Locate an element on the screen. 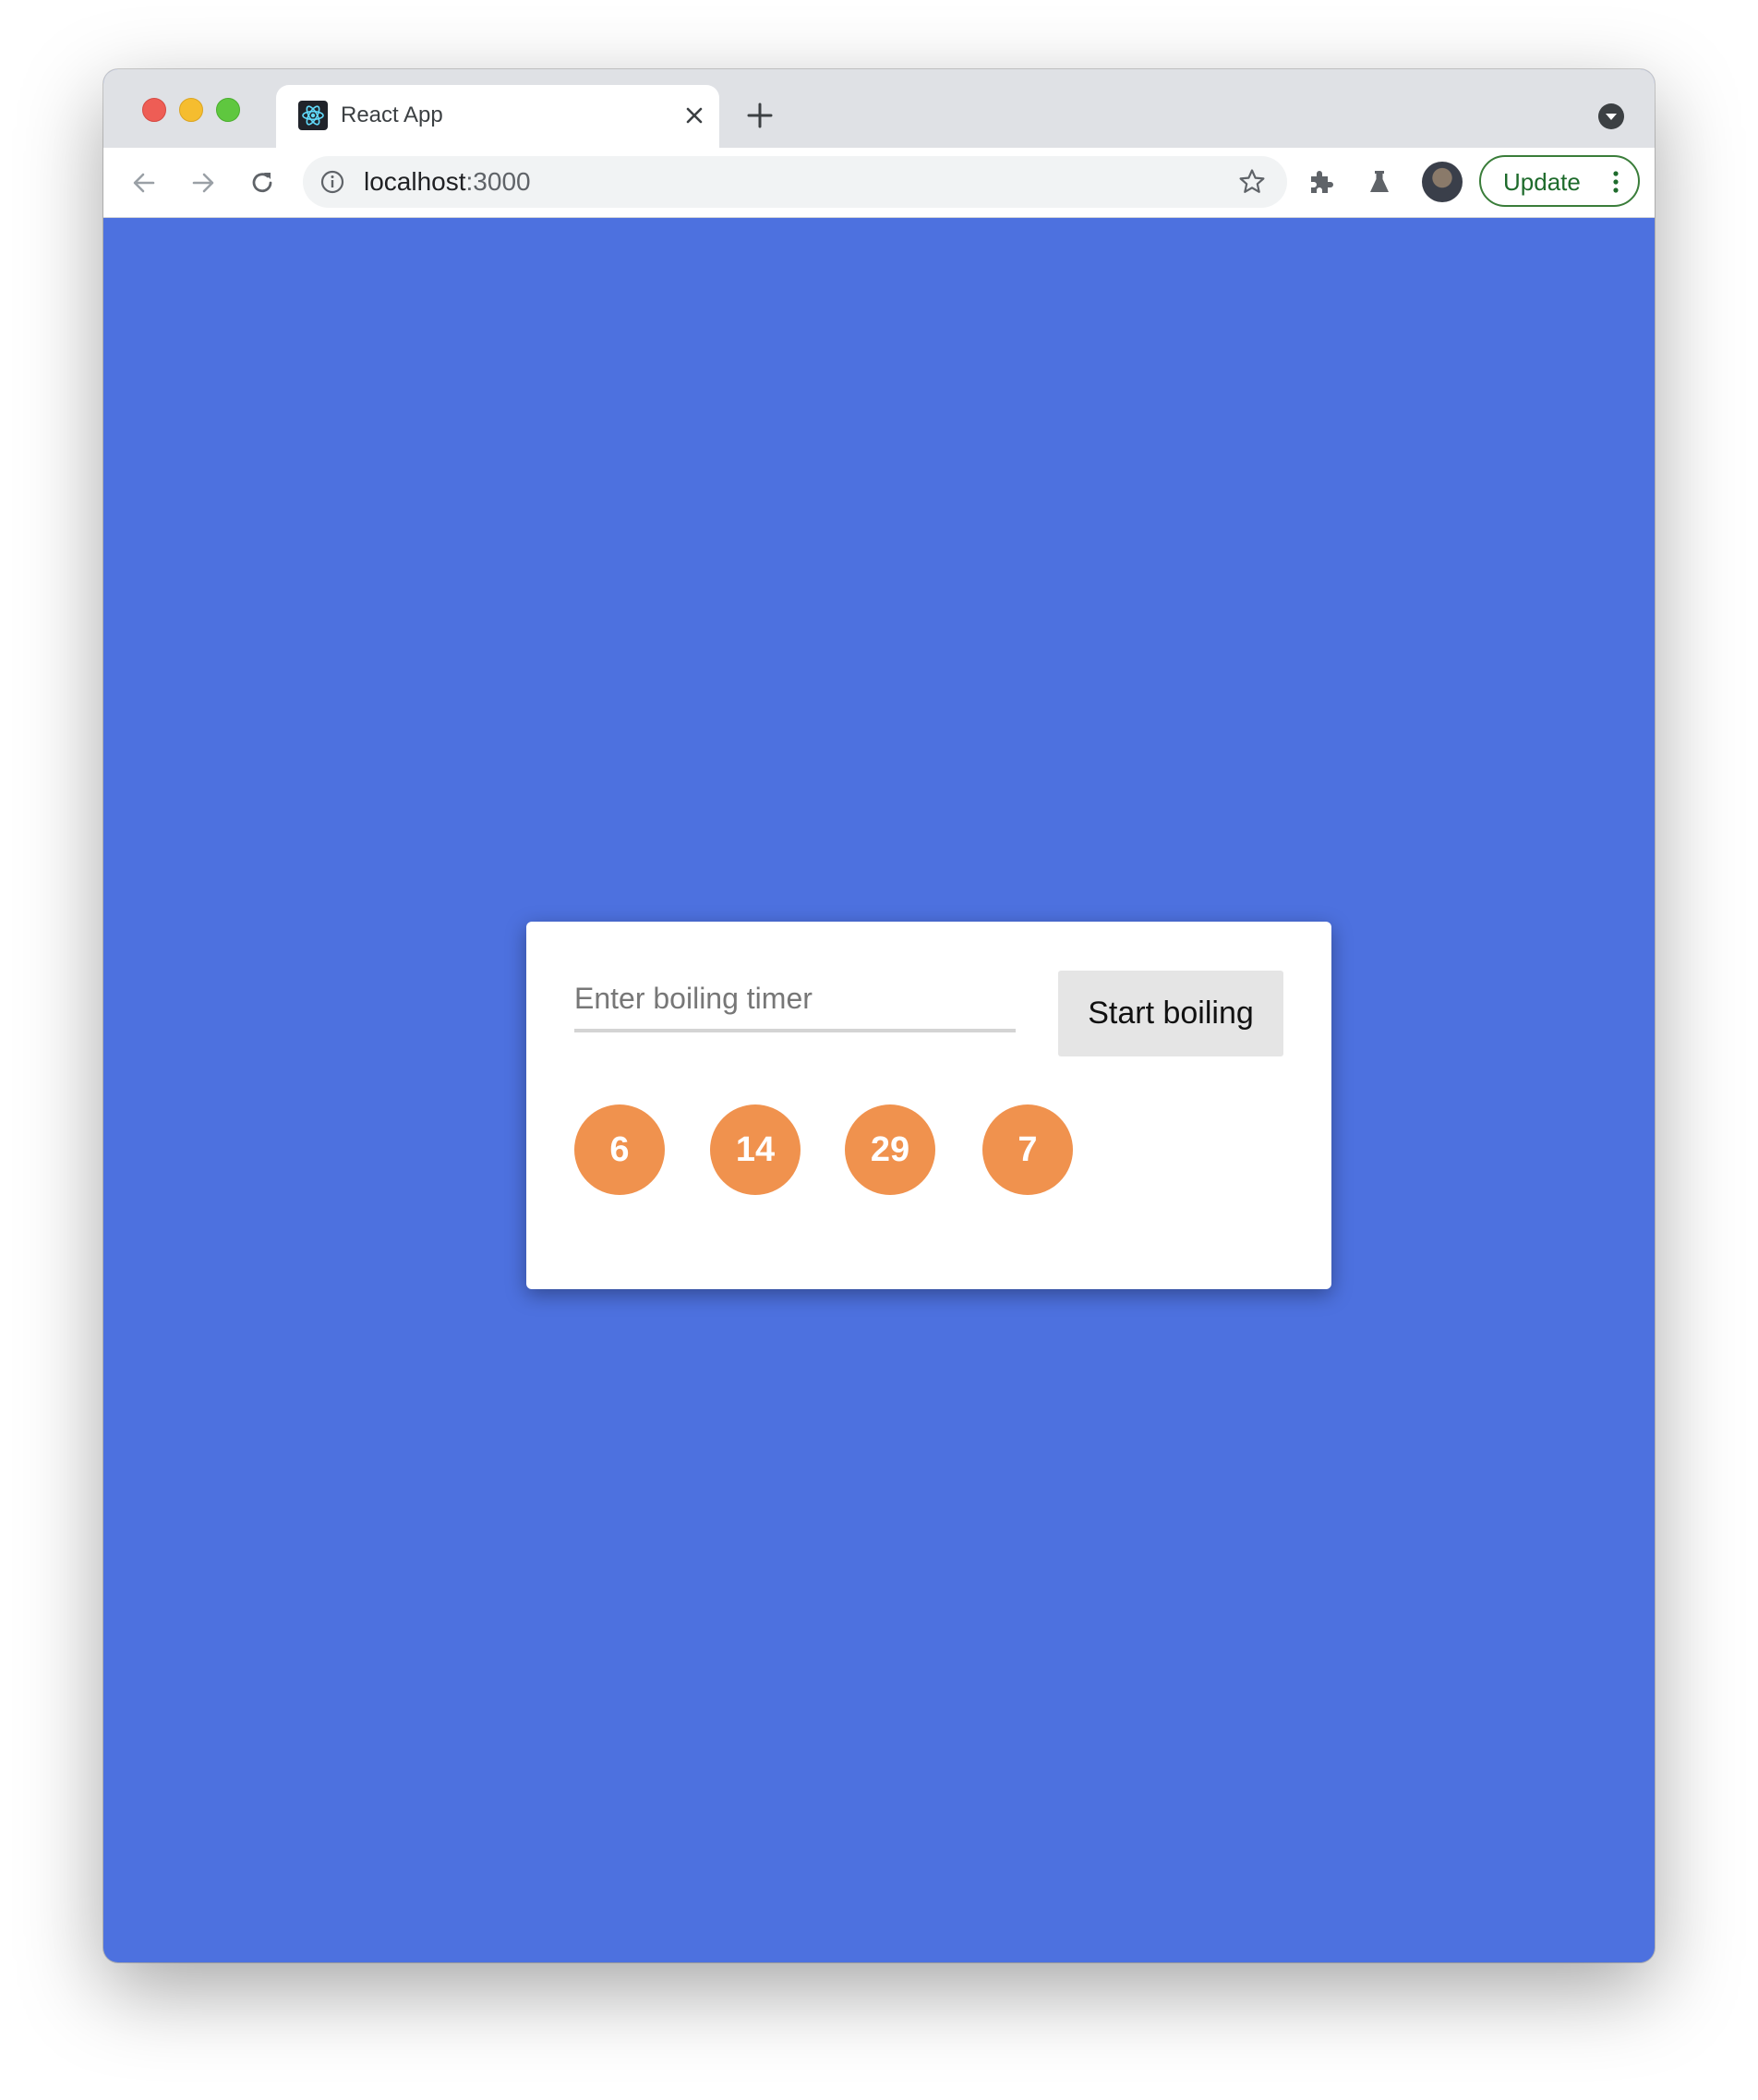 Image resolution: width=1758 pixels, height=2100 pixels. chevron-down-icon is located at coordinates (1611, 116).